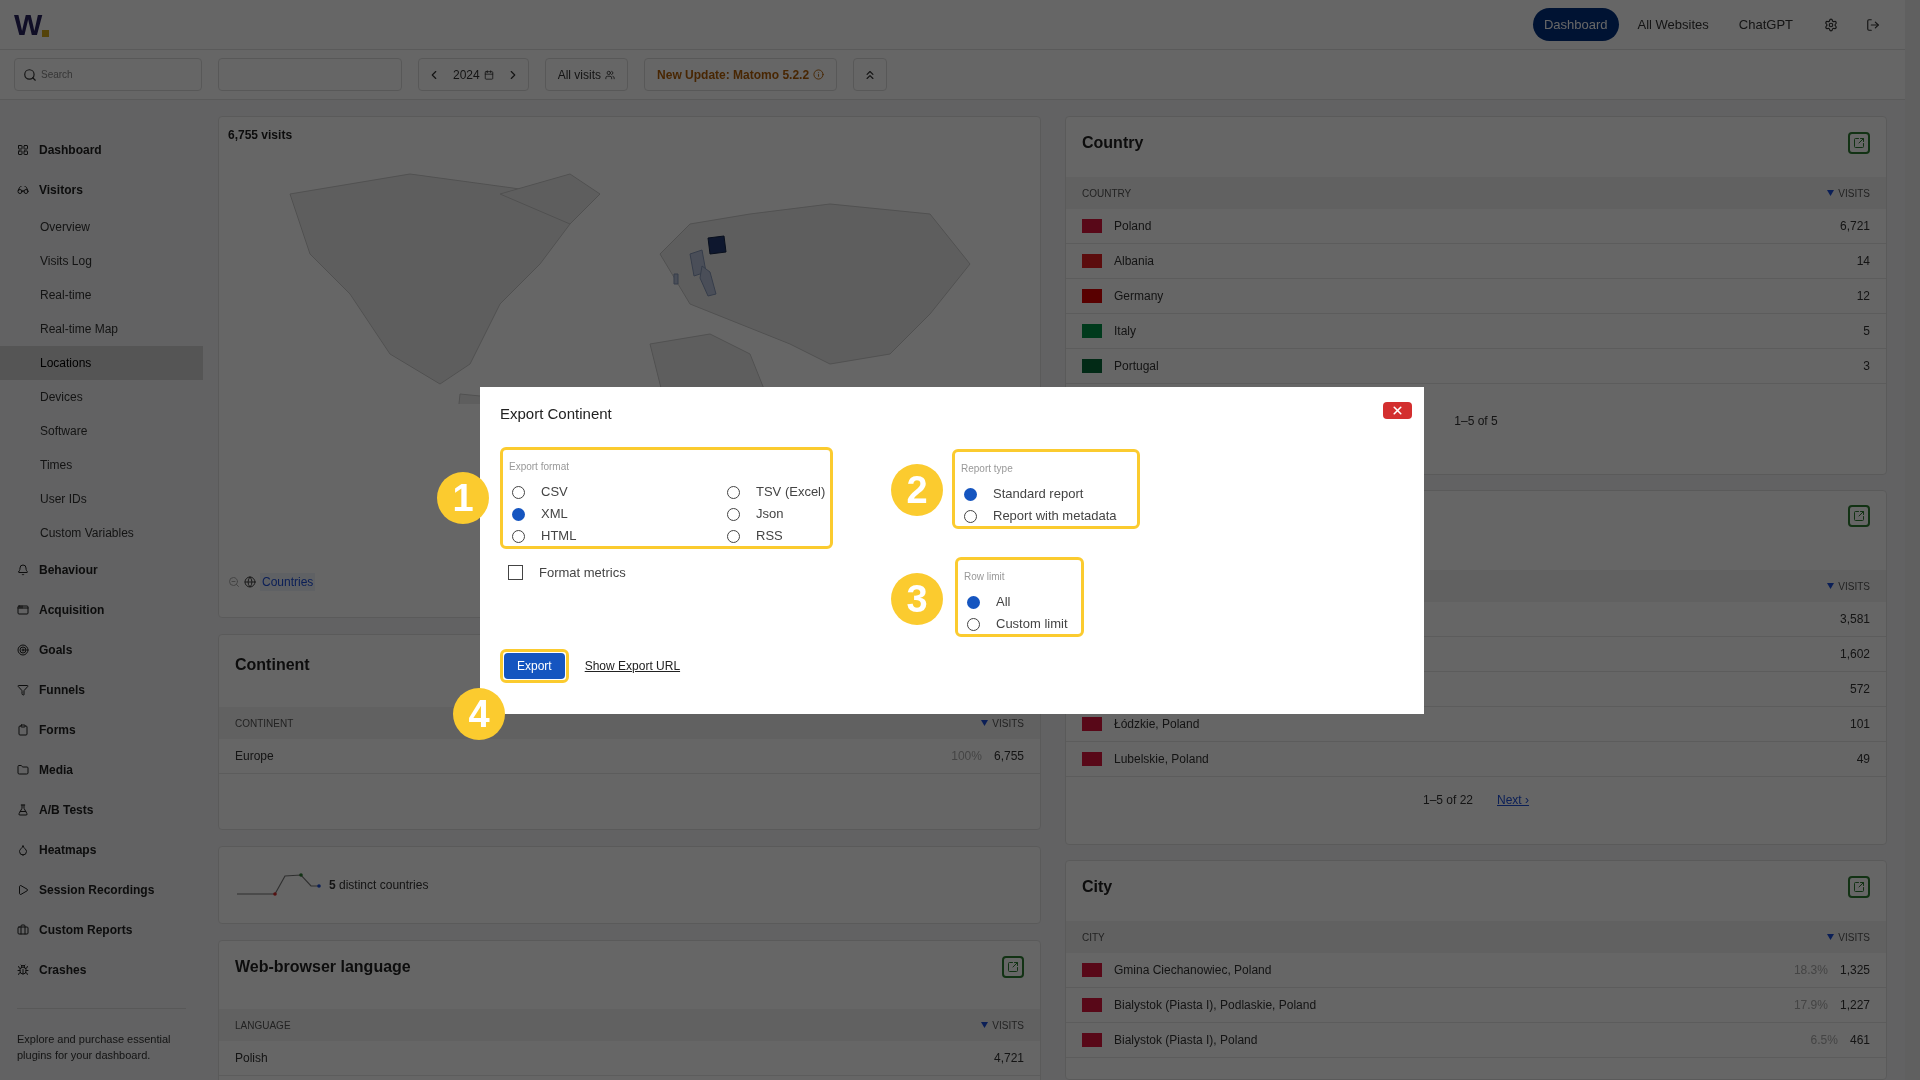  What do you see at coordinates (323, 967) in the screenshot?
I see `card-title: Web-browser language` at bounding box center [323, 967].